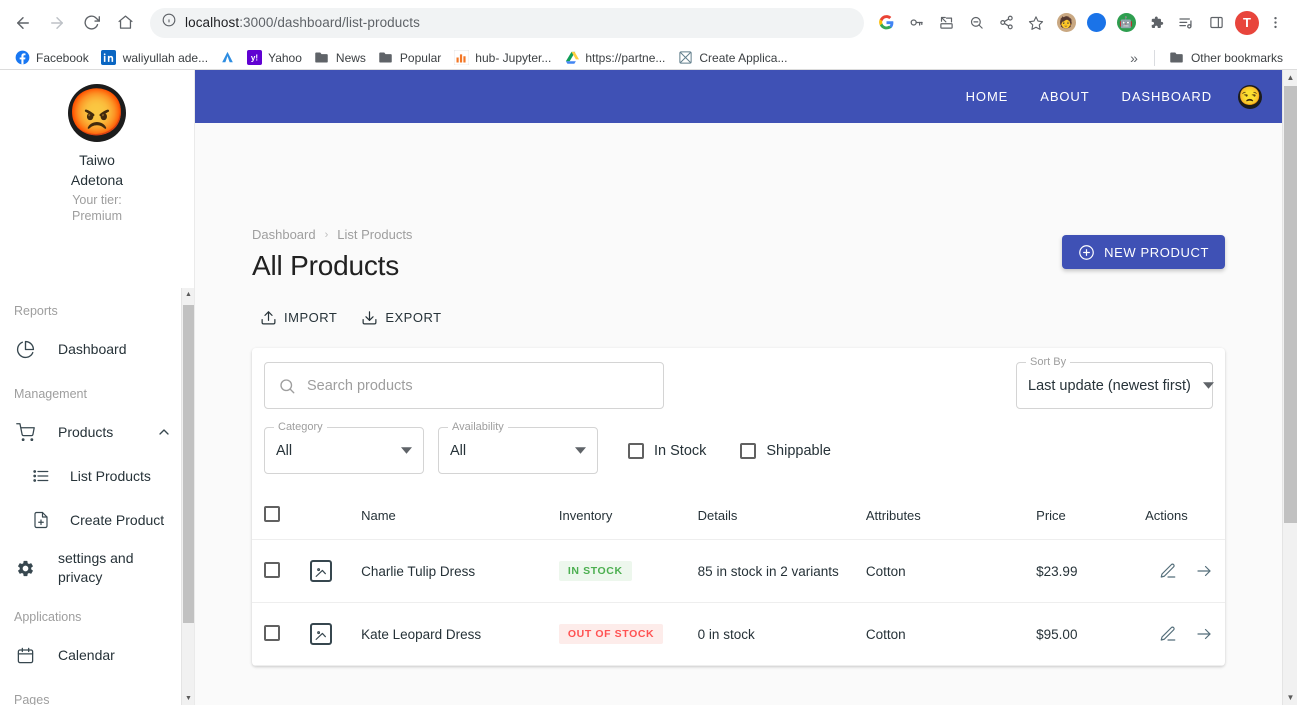  What do you see at coordinates (781, 517) in the screenshot?
I see `column-header-details: Details` at bounding box center [781, 517].